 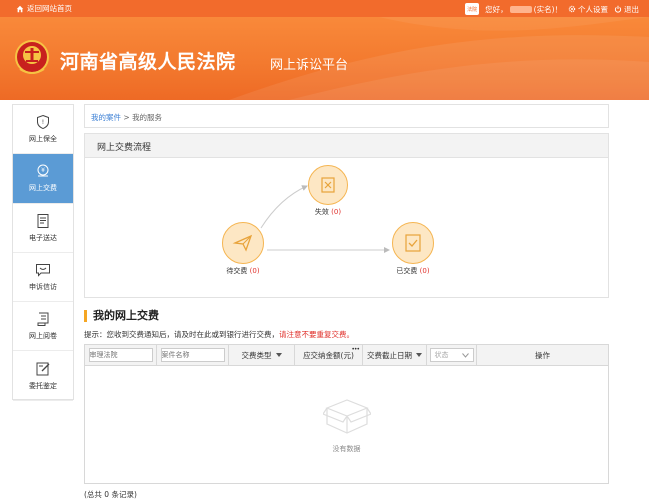 What do you see at coordinates (389, 355) in the screenshot?
I see `column-deadline-label: 交费截止日期` at bounding box center [389, 355].